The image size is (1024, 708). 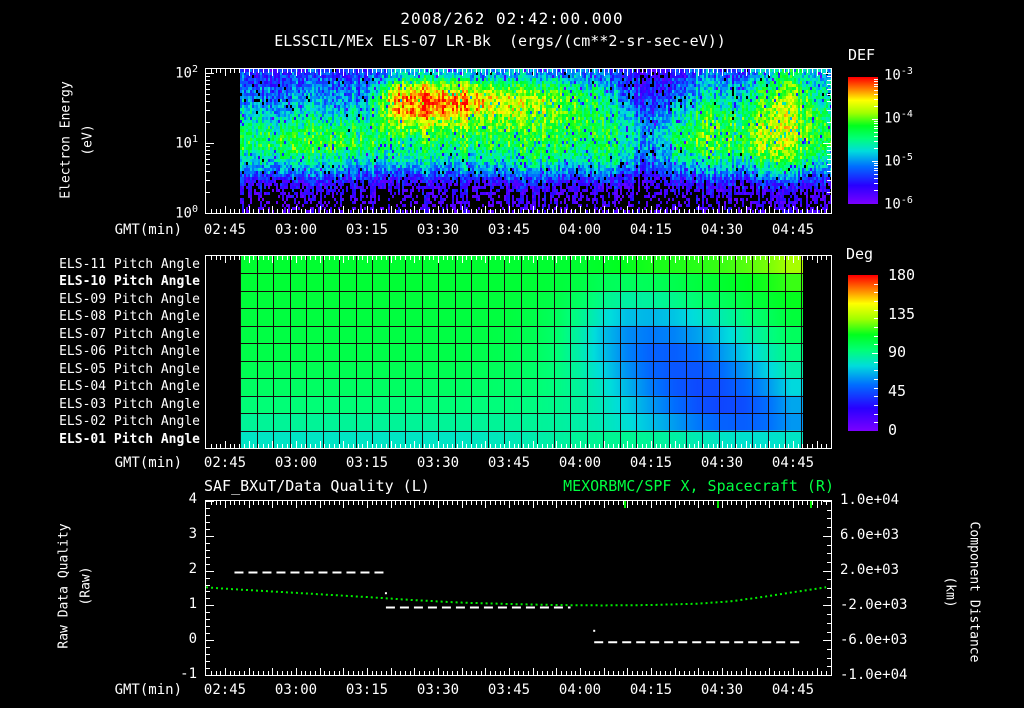 I want to click on row-label-els02: ELS-02 Pitch Angle, so click(x=129, y=421).